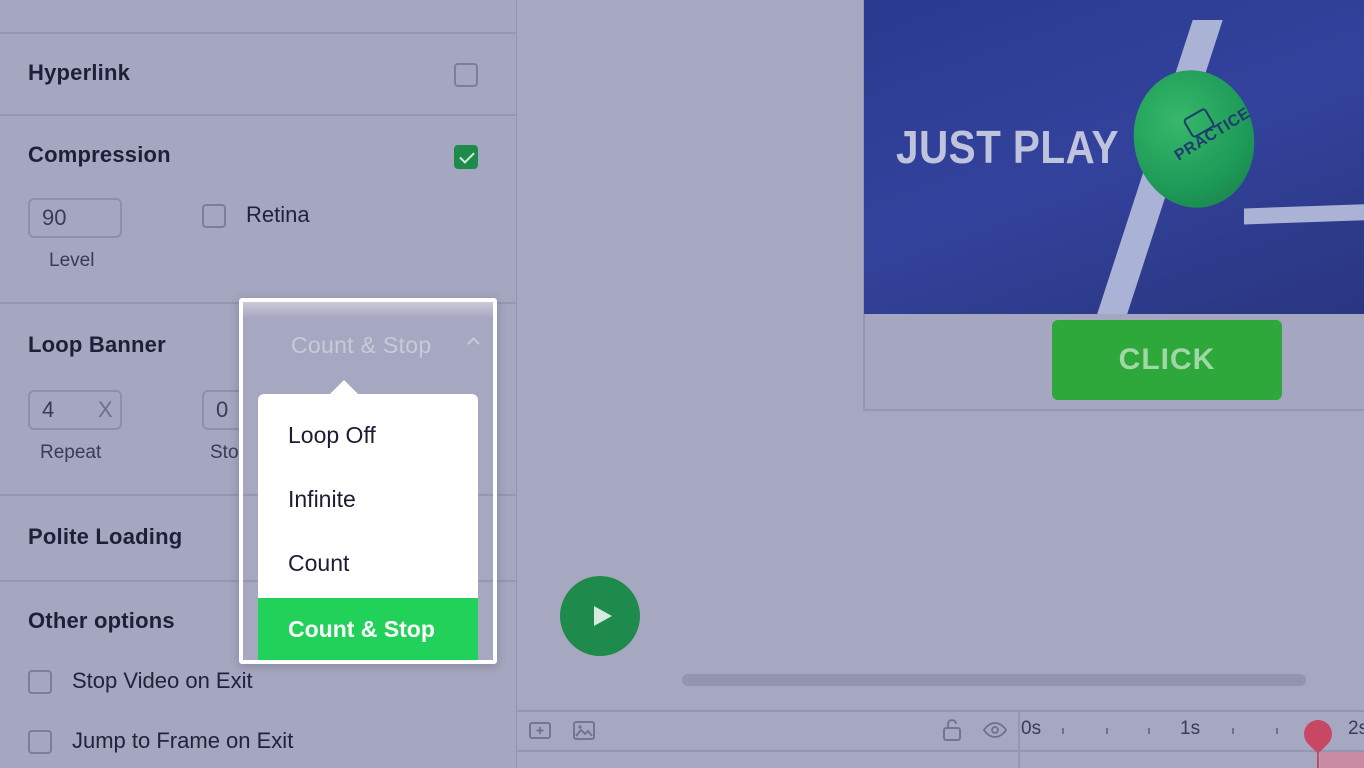  I want to click on dropdown-caret, so click(344, 387).